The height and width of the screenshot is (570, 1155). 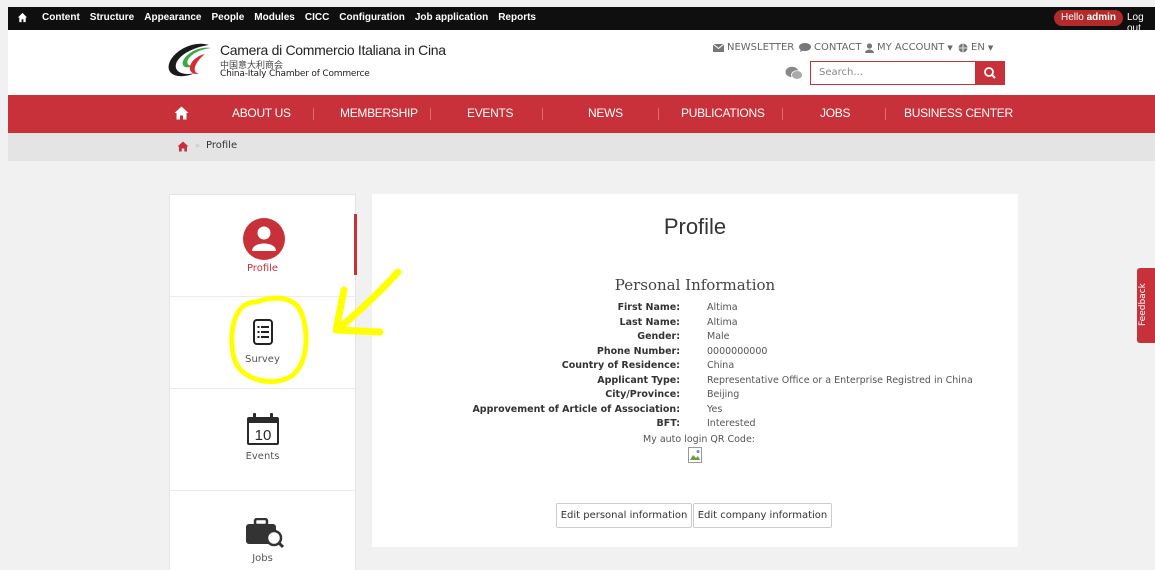 I want to click on field-value: Yes, so click(x=715, y=409).